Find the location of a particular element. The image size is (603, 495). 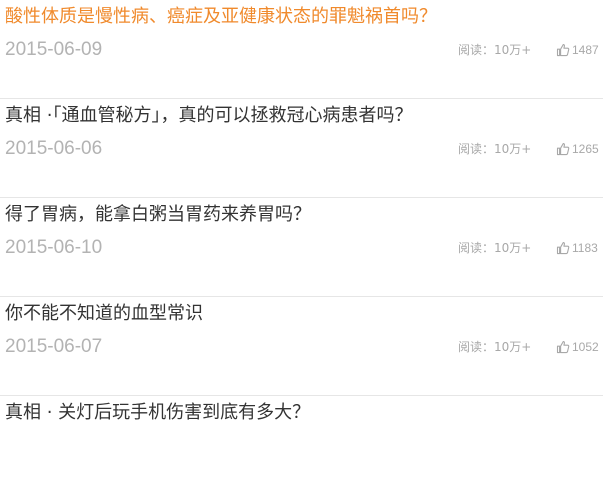

article-title: 酸性体质是慢性病、癌症及亚健康状态的罪魁祸首吗？ is located at coordinates (221, 17).